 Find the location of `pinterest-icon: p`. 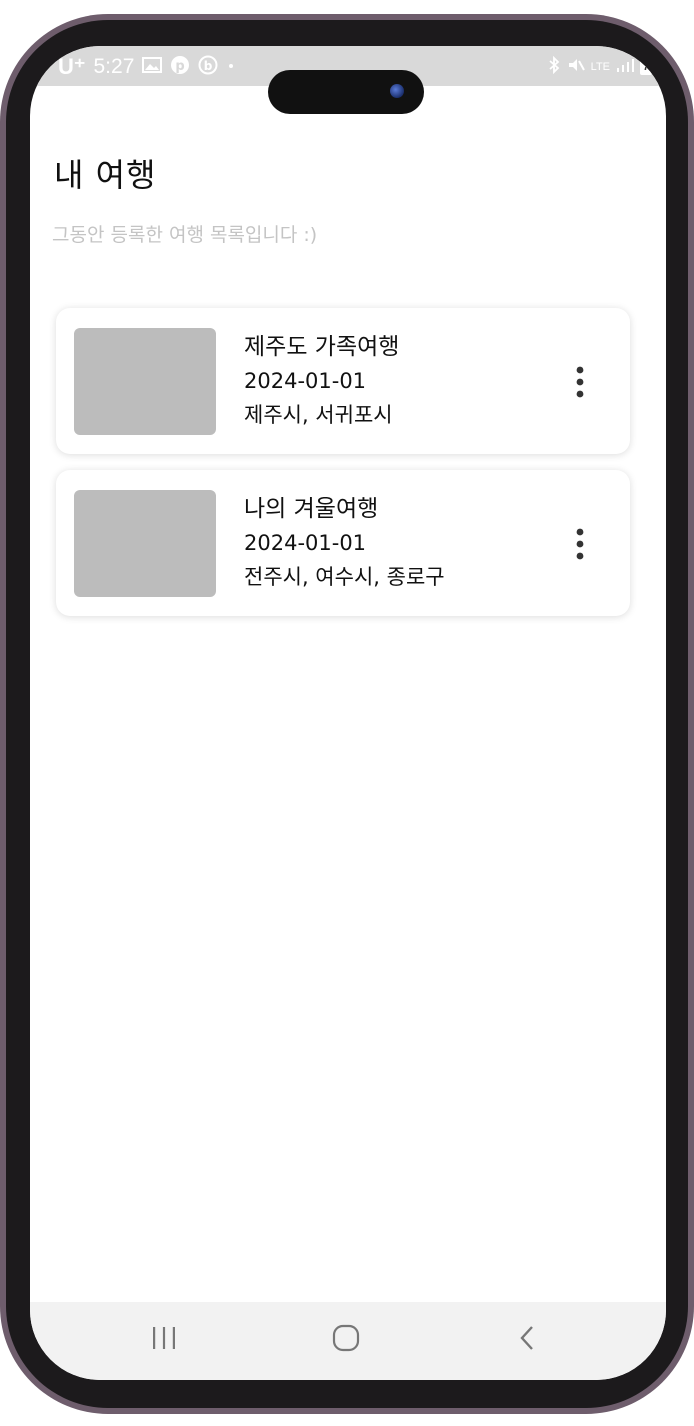

pinterest-icon: p is located at coordinates (180, 67).